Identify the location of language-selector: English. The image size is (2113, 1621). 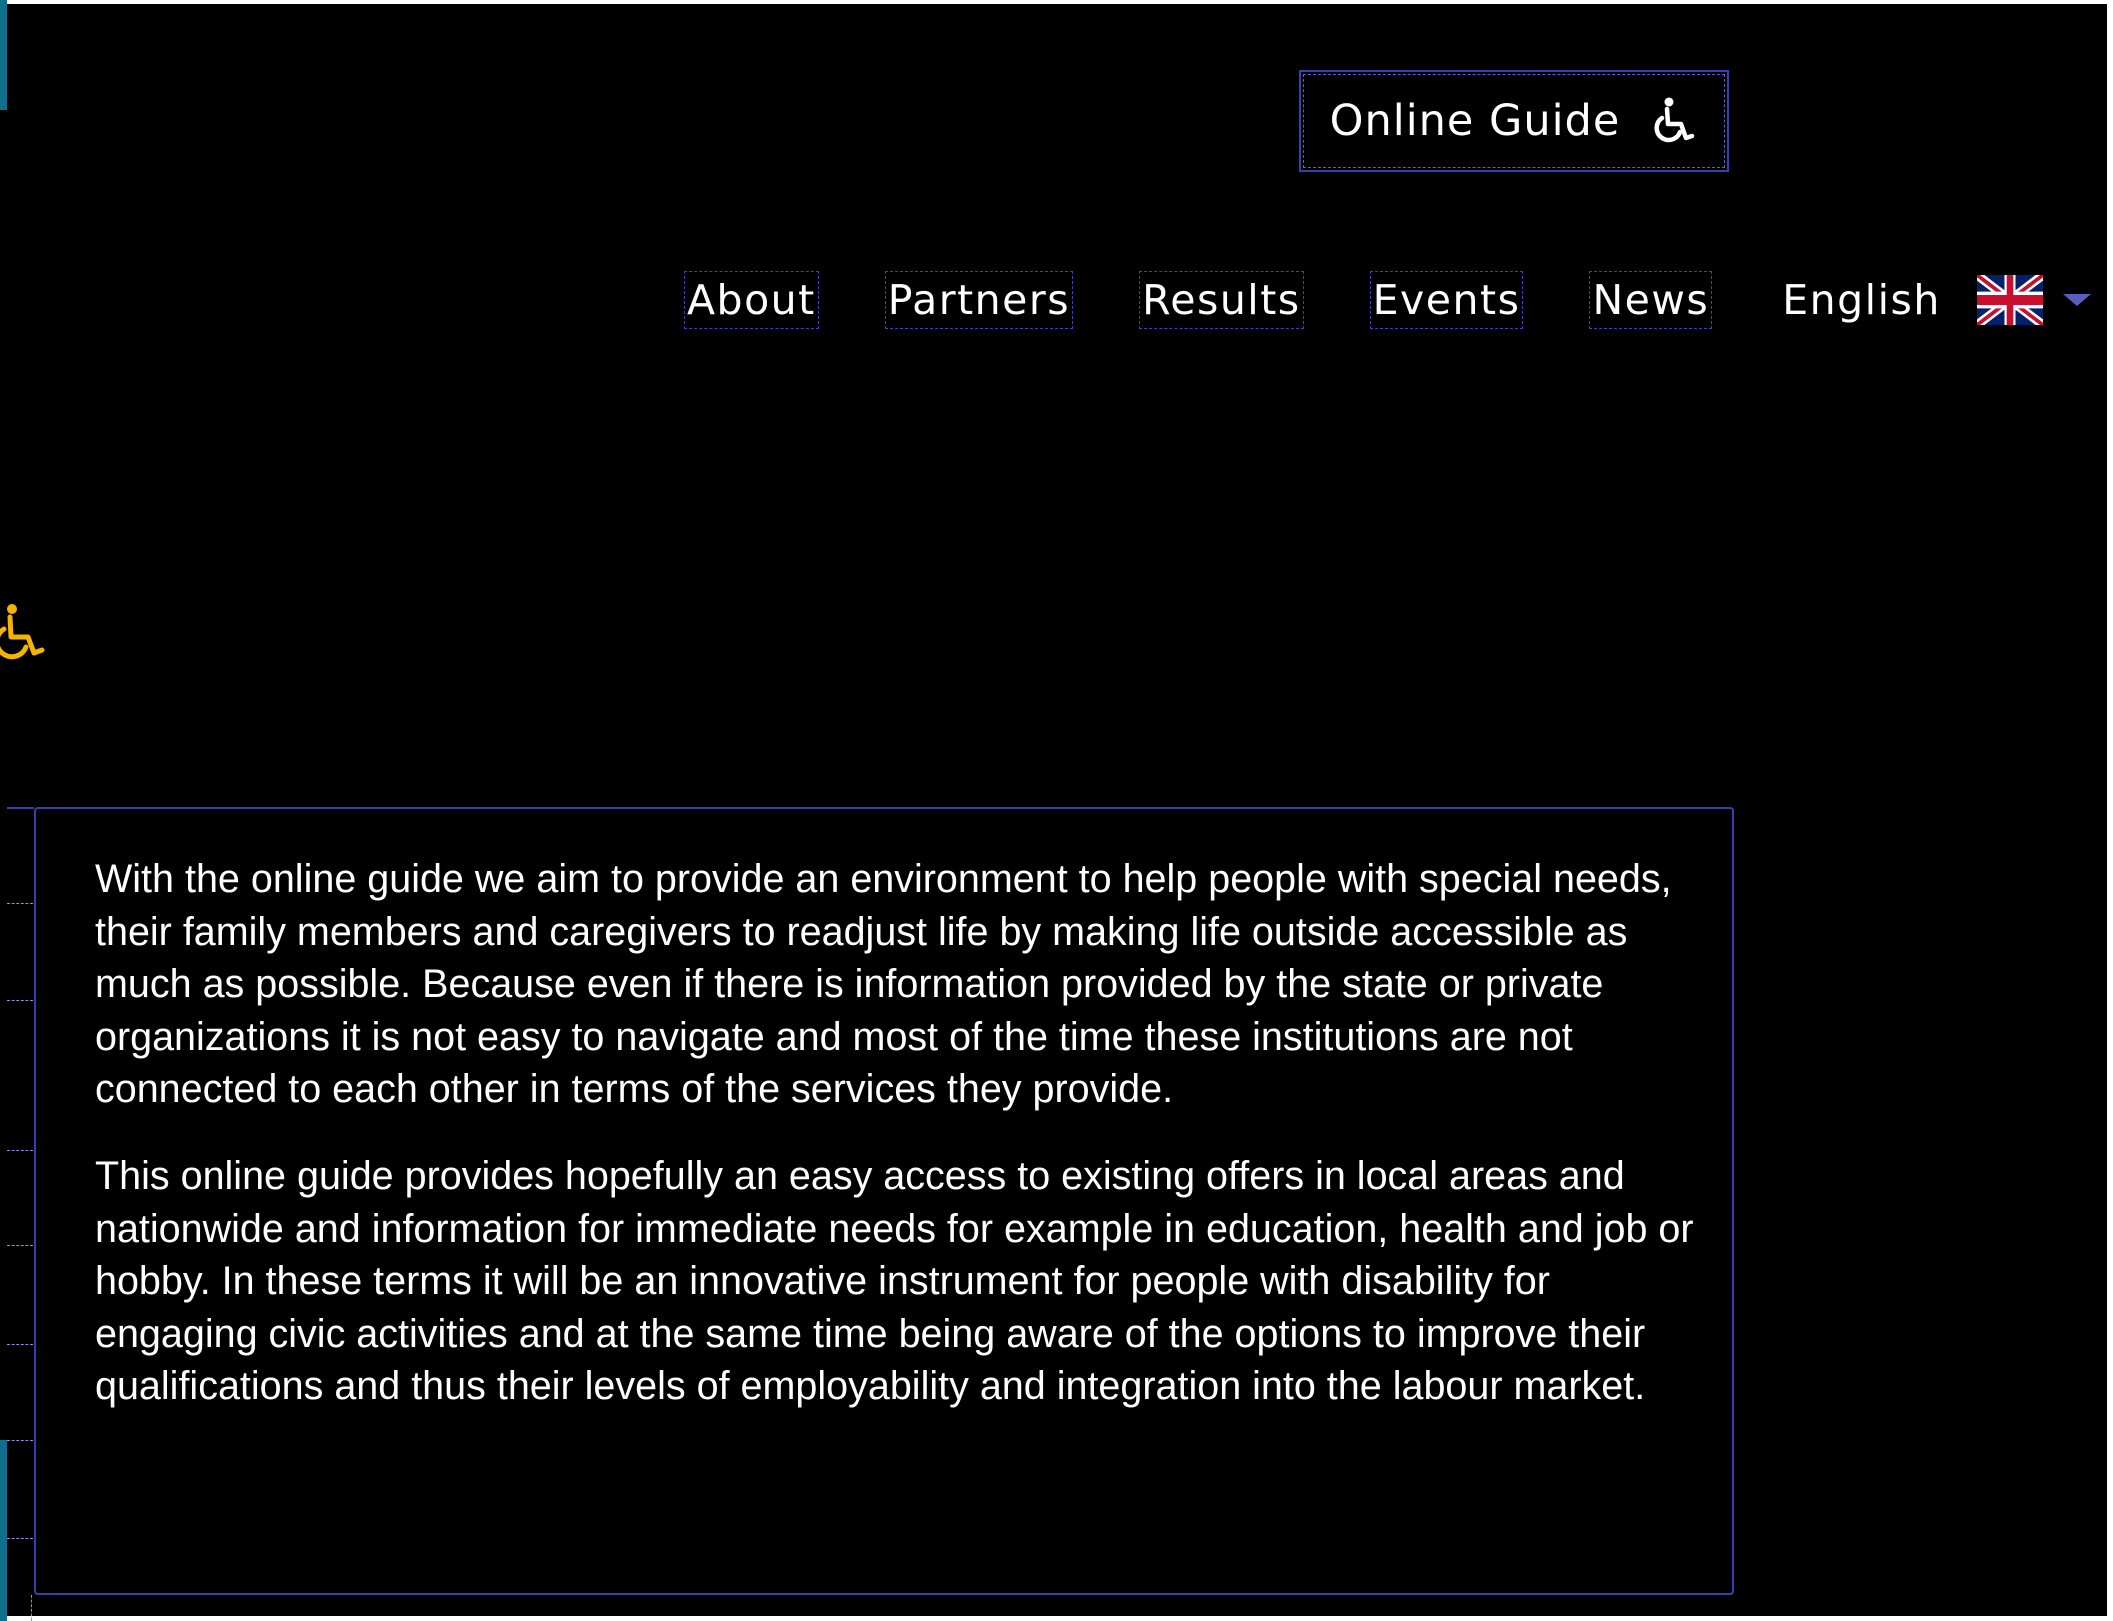
(1936, 300).